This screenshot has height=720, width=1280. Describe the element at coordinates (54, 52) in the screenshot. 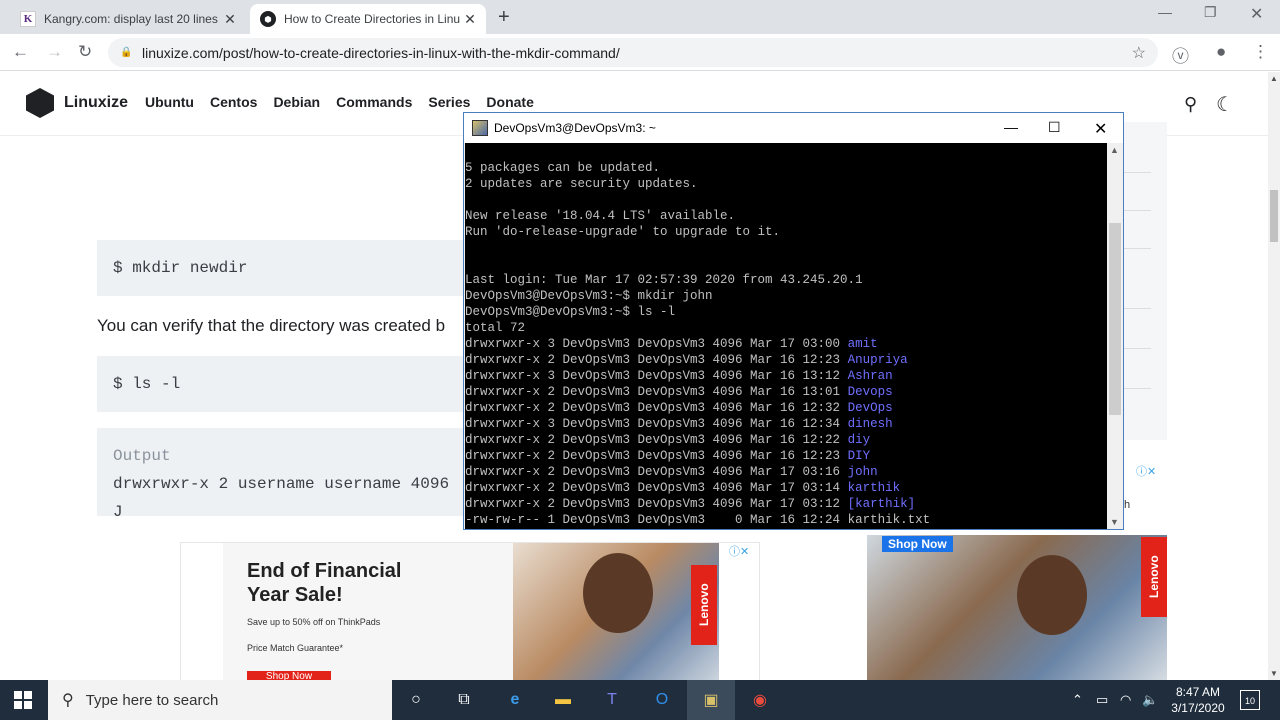

I see `forward-arrow-icon: →` at that location.